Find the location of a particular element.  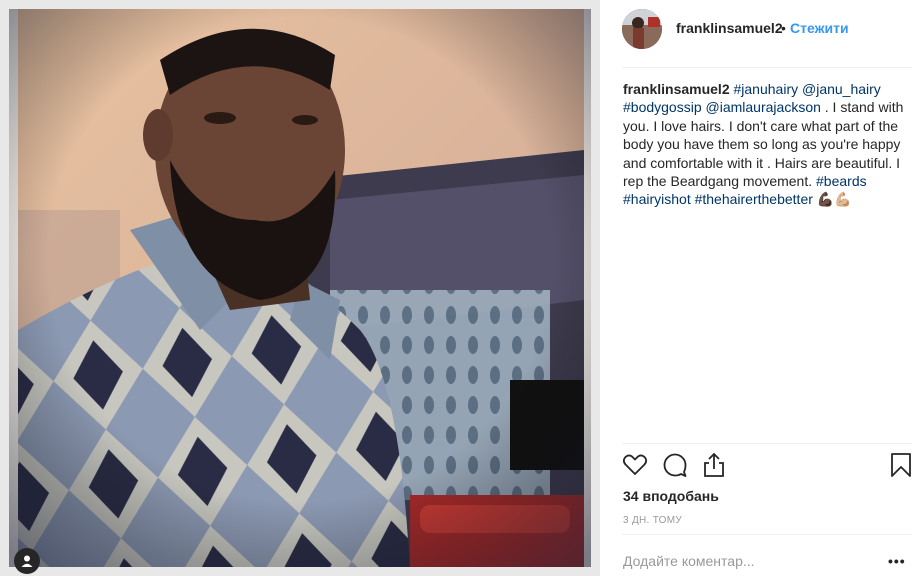

user-tag-icon is located at coordinates (27, 561).